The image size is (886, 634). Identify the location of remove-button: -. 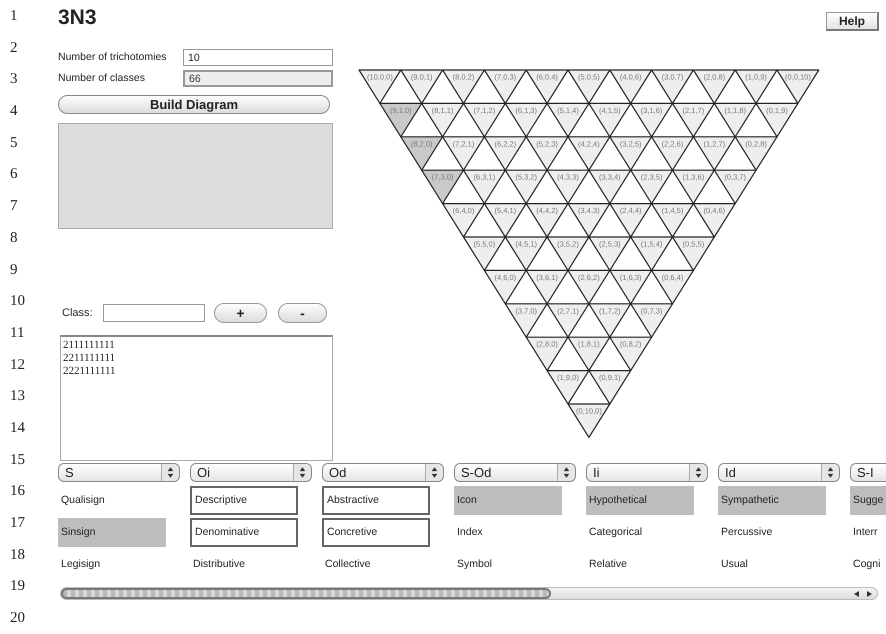
(302, 313).